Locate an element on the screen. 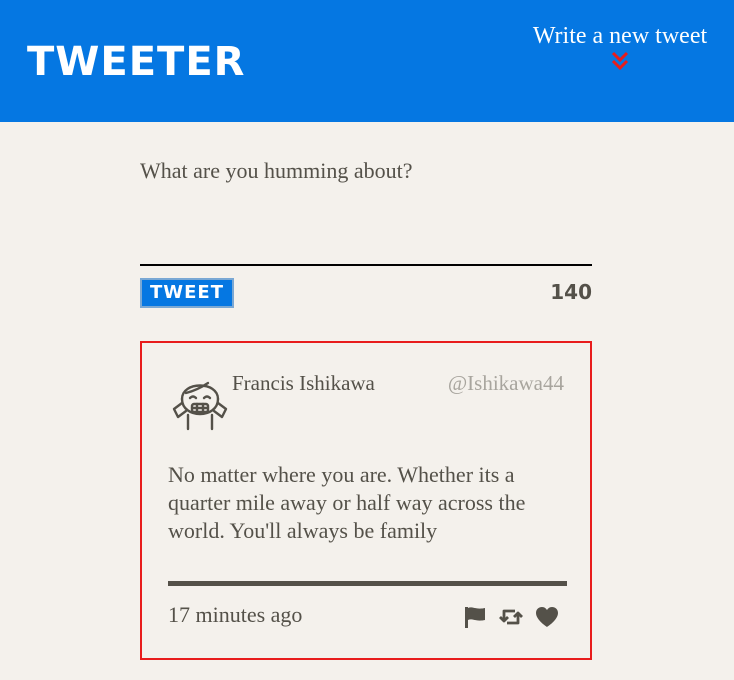 The image size is (734, 680). double-chevron-down-icon is located at coordinates (620, 61).